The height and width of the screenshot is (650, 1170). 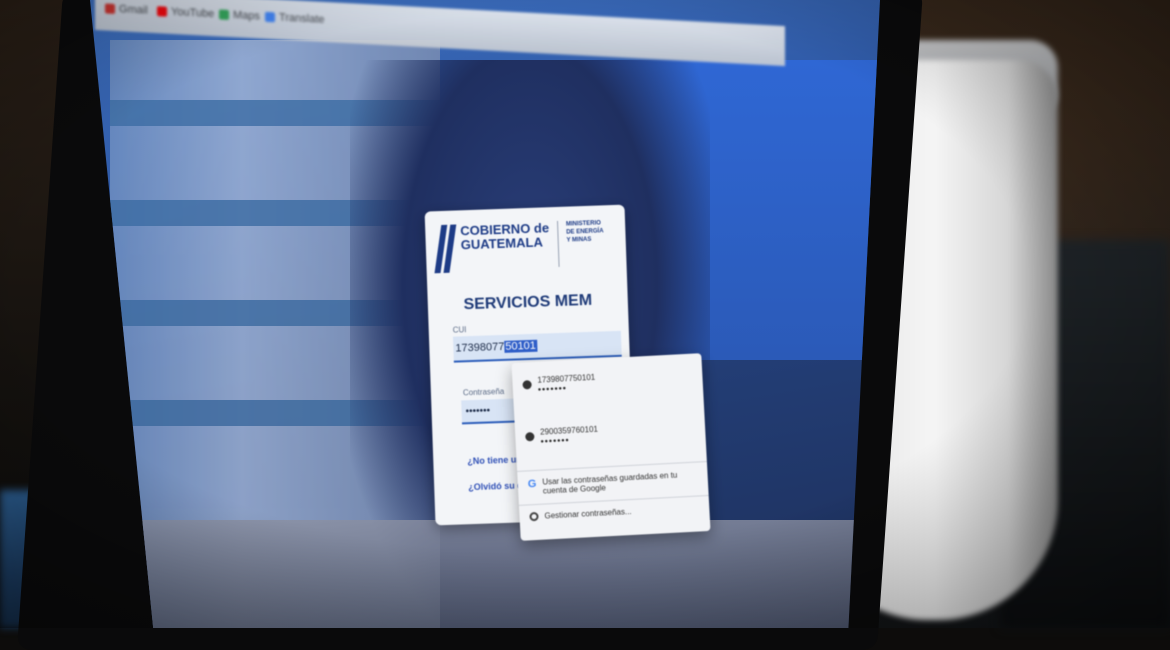 What do you see at coordinates (224, 14) in the screenshot?
I see `maps-icon` at bounding box center [224, 14].